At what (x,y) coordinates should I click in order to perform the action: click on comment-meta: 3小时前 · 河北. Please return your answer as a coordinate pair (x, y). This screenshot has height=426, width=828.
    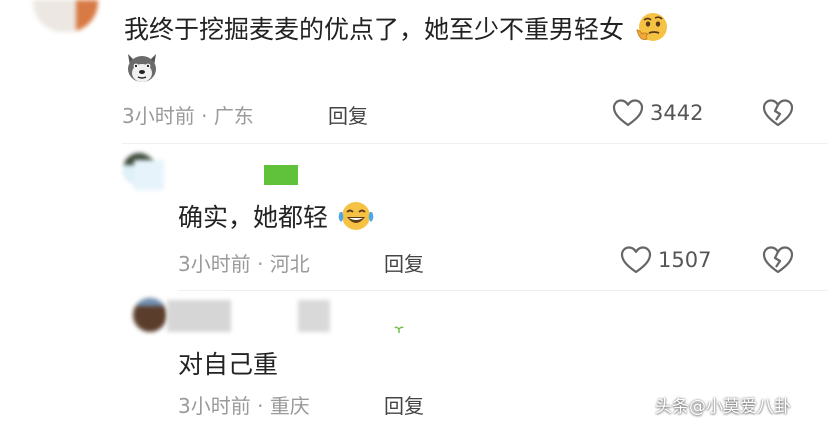
    Looking at the image, I should click on (244, 262).